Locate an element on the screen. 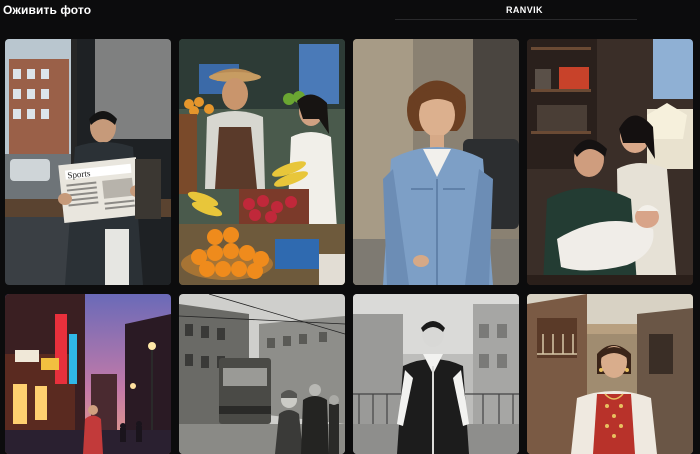 The width and height of the screenshot is (700, 454). man-reading-newspaper-photo: Sports is located at coordinates (88, 162).